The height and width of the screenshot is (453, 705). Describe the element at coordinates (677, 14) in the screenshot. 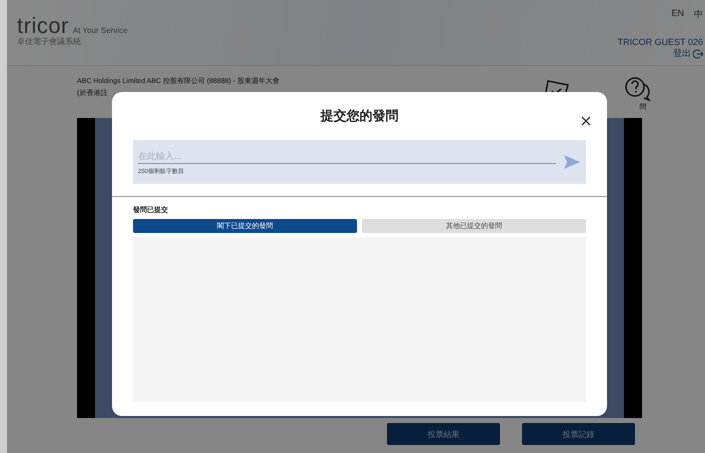

I see `language-link: EN` at that location.